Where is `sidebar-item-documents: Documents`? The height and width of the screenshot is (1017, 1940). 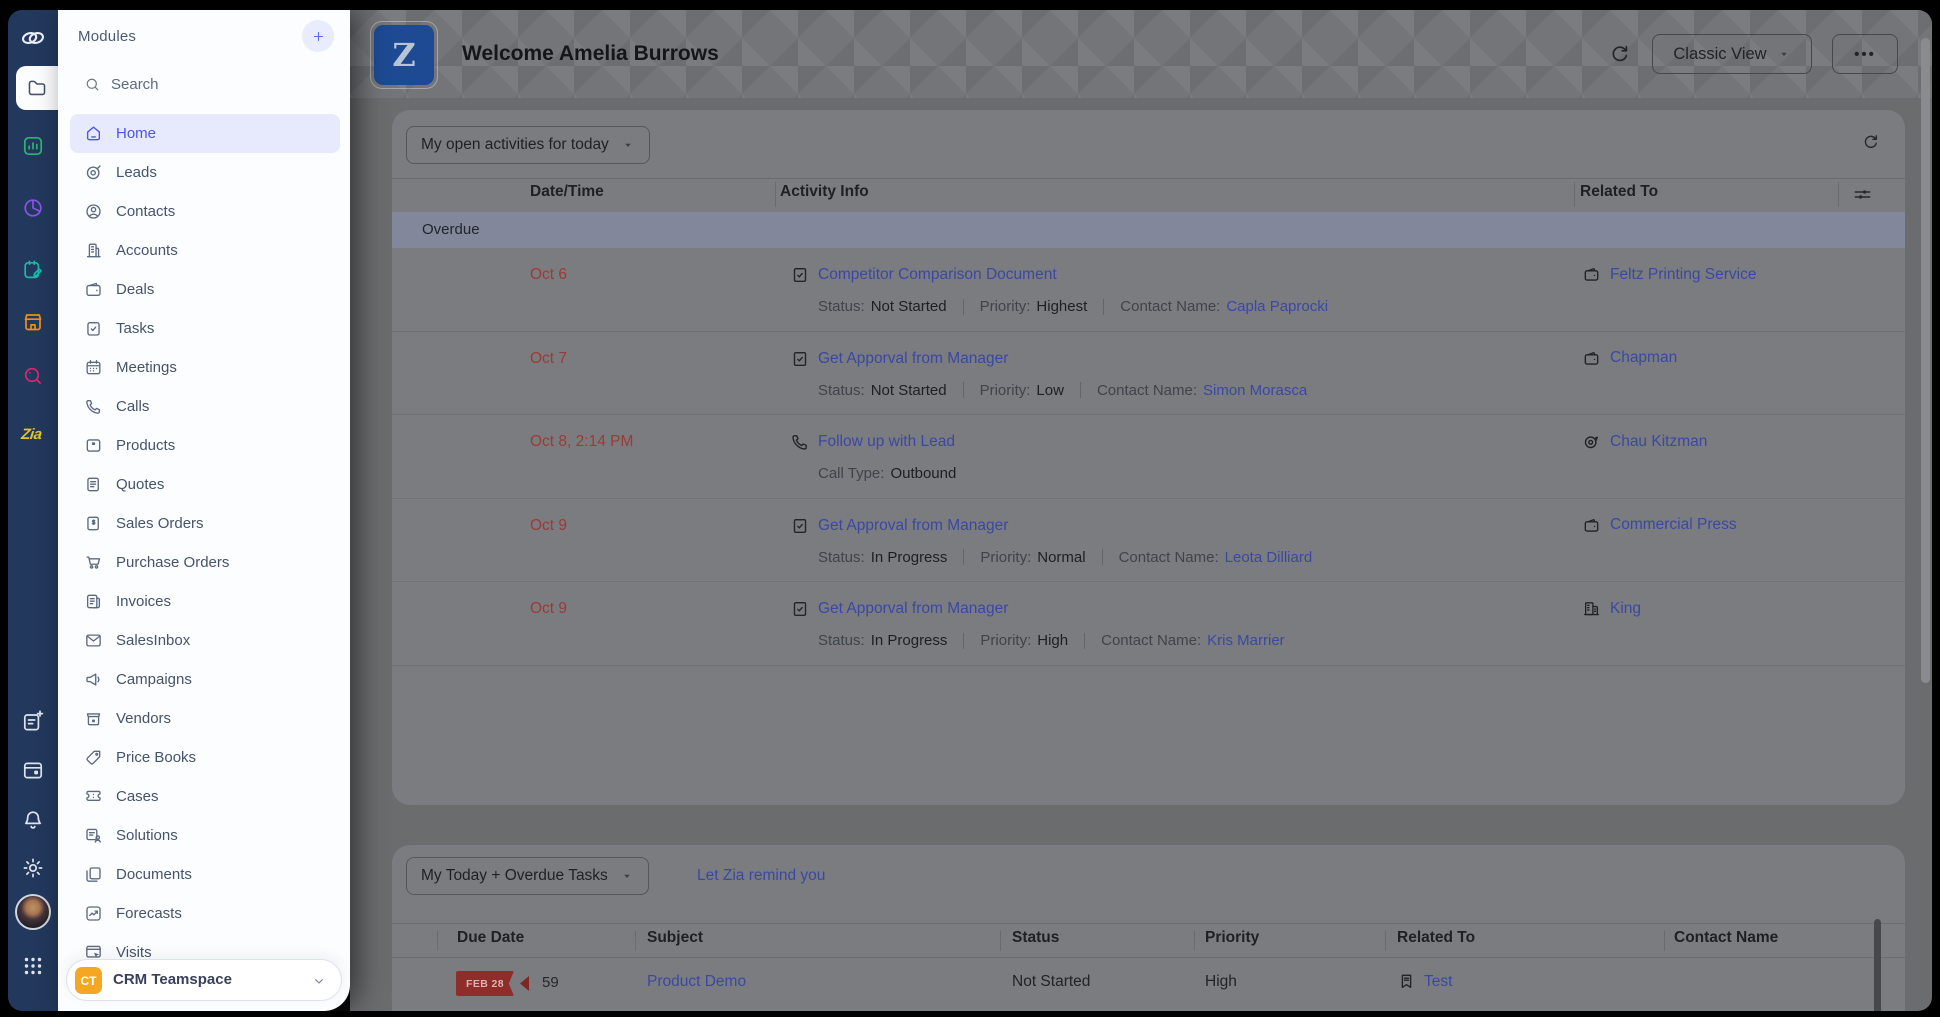
sidebar-item-documents: Documents is located at coordinates (205, 874).